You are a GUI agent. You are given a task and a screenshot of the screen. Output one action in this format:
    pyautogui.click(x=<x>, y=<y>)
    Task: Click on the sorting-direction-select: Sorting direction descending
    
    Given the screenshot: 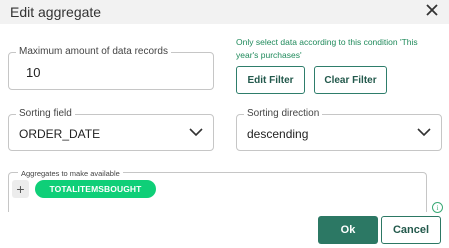 What is the action you would take?
    pyautogui.click(x=339, y=129)
    